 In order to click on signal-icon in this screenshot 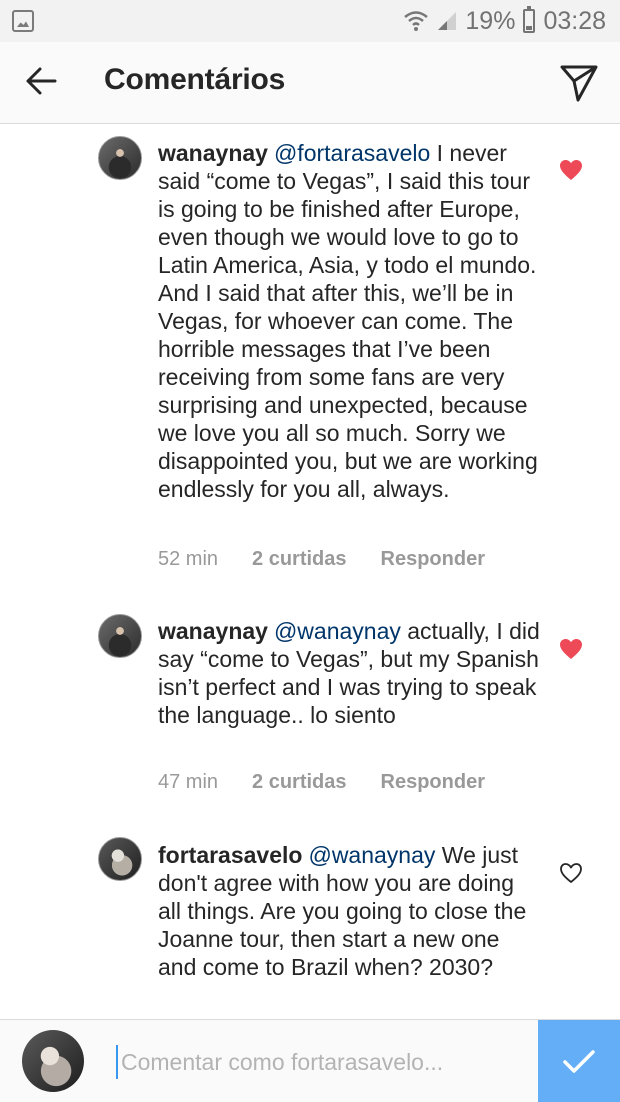, I will do `click(447, 21)`.